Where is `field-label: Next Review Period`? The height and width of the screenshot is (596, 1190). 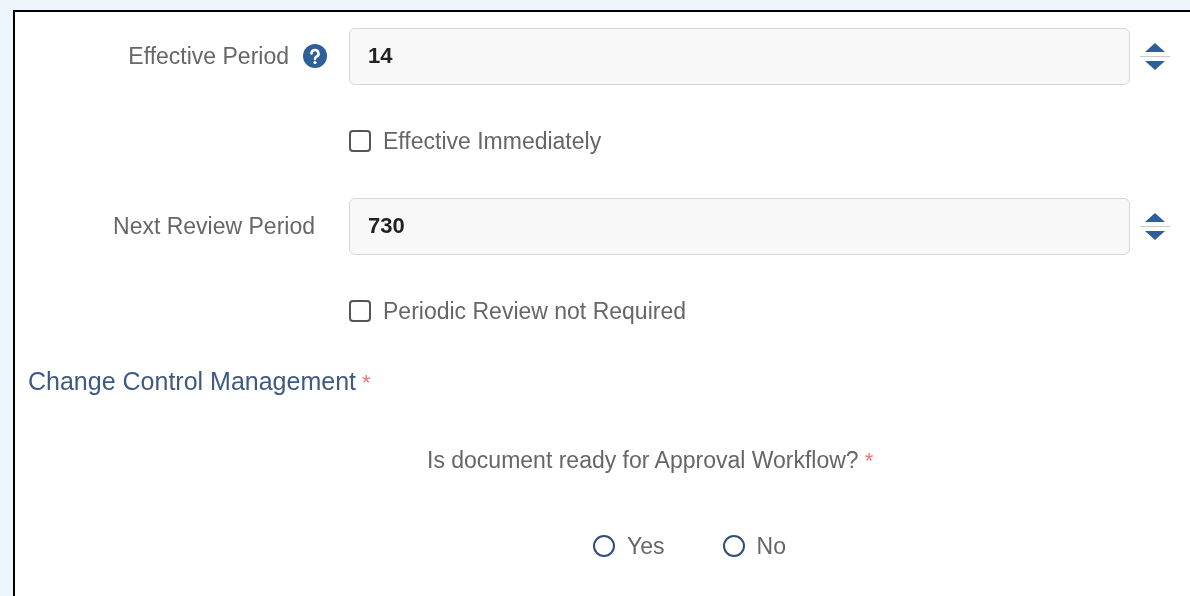 field-label: Next Review Period is located at coordinates (214, 226).